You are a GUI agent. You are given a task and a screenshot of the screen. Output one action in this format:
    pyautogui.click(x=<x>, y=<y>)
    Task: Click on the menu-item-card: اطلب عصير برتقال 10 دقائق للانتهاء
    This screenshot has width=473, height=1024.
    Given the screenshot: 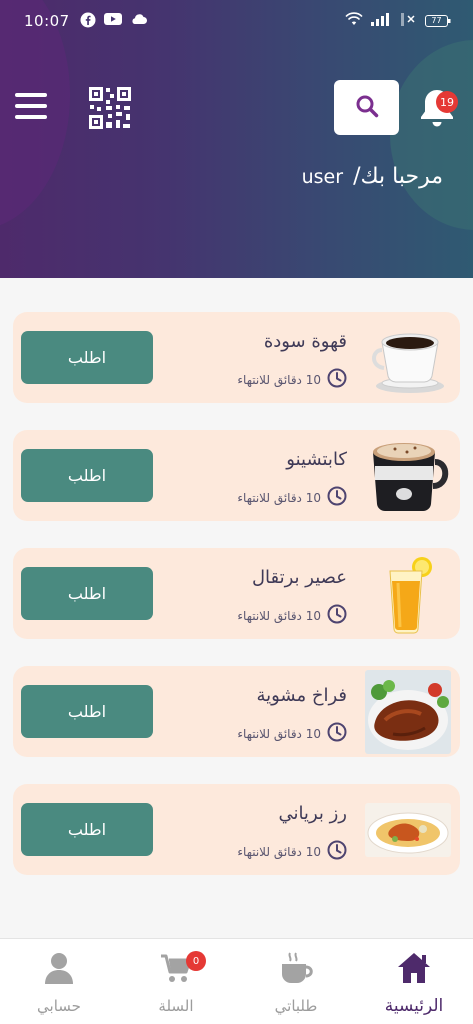 What is the action you would take?
    pyautogui.click(x=236, y=593)
    